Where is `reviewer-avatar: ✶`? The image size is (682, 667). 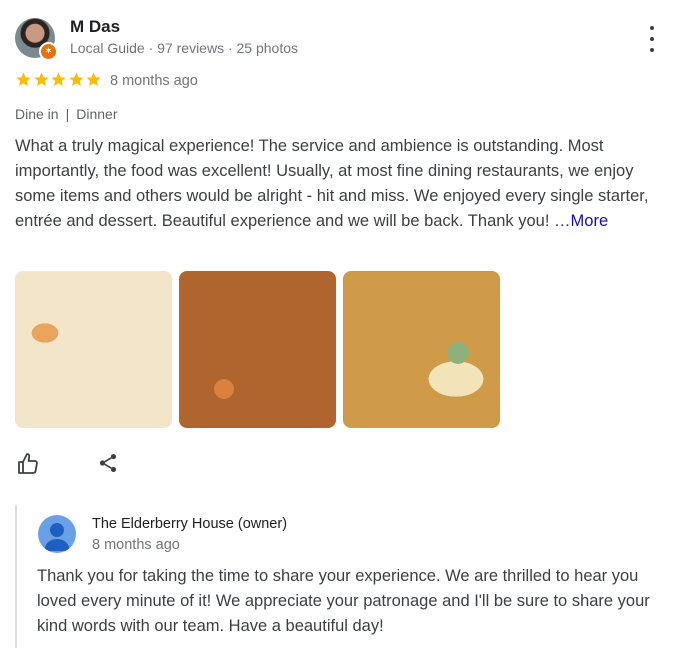 reviewer-avatar: ✶ is located at coordinates (36, 39).